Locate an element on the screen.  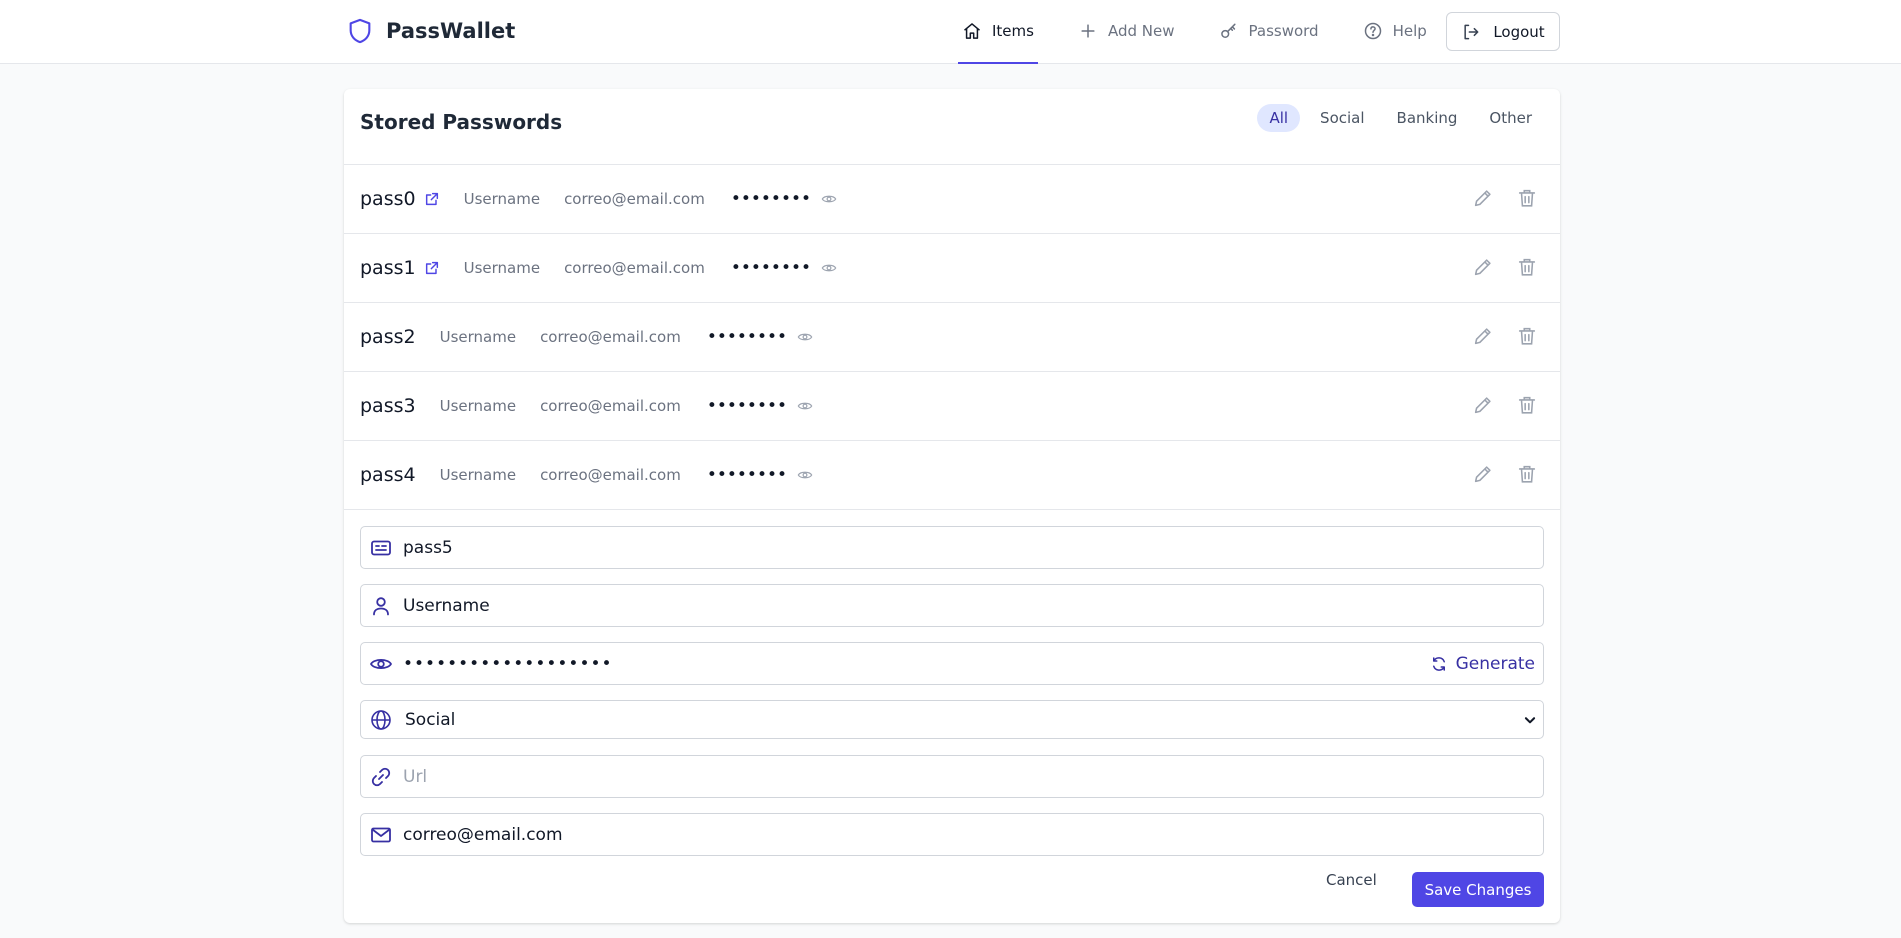
chevron-down-icon is located at coordinates (1530, 720).